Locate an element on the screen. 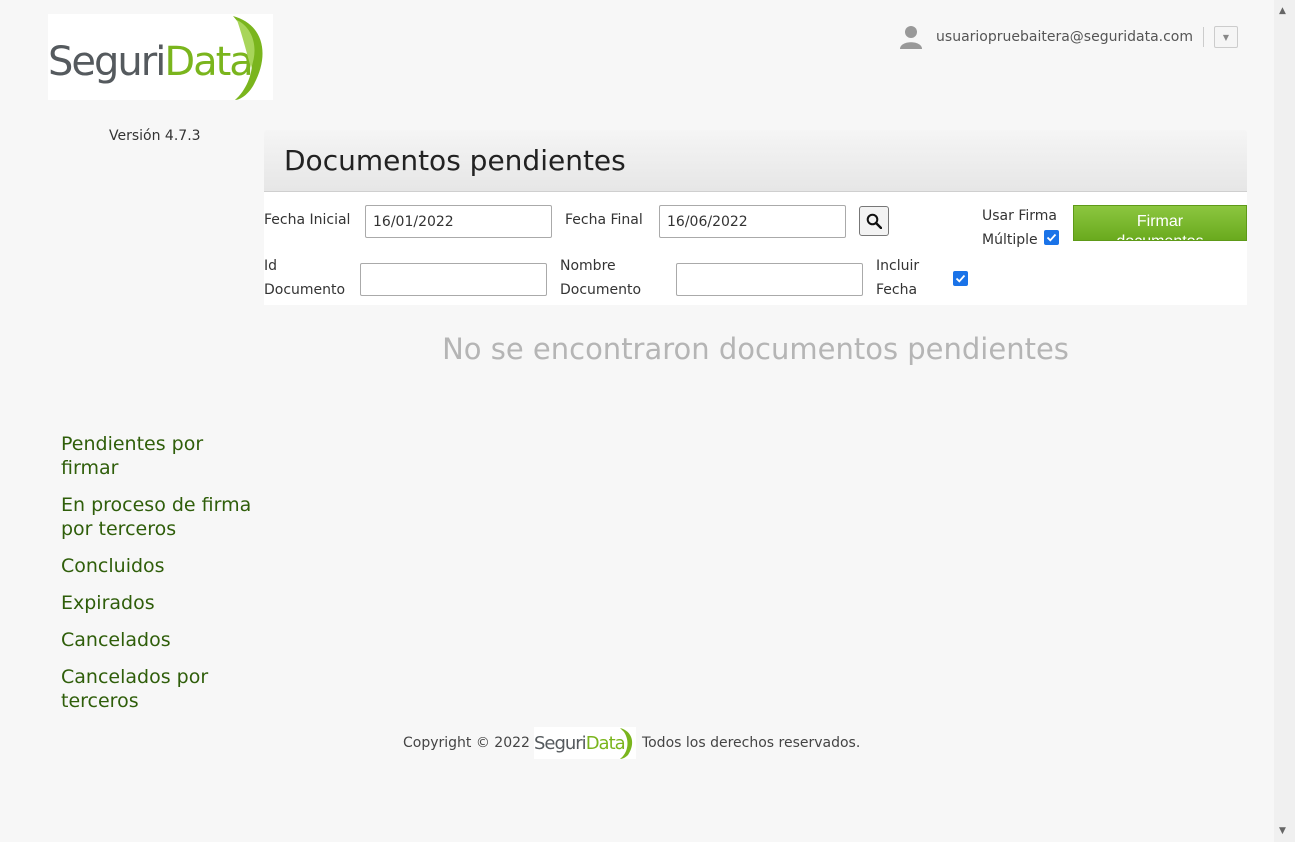 This screenshot has height=842, width=1295. panel-header: Documentos pendientes is located at coordinates (755, 161).